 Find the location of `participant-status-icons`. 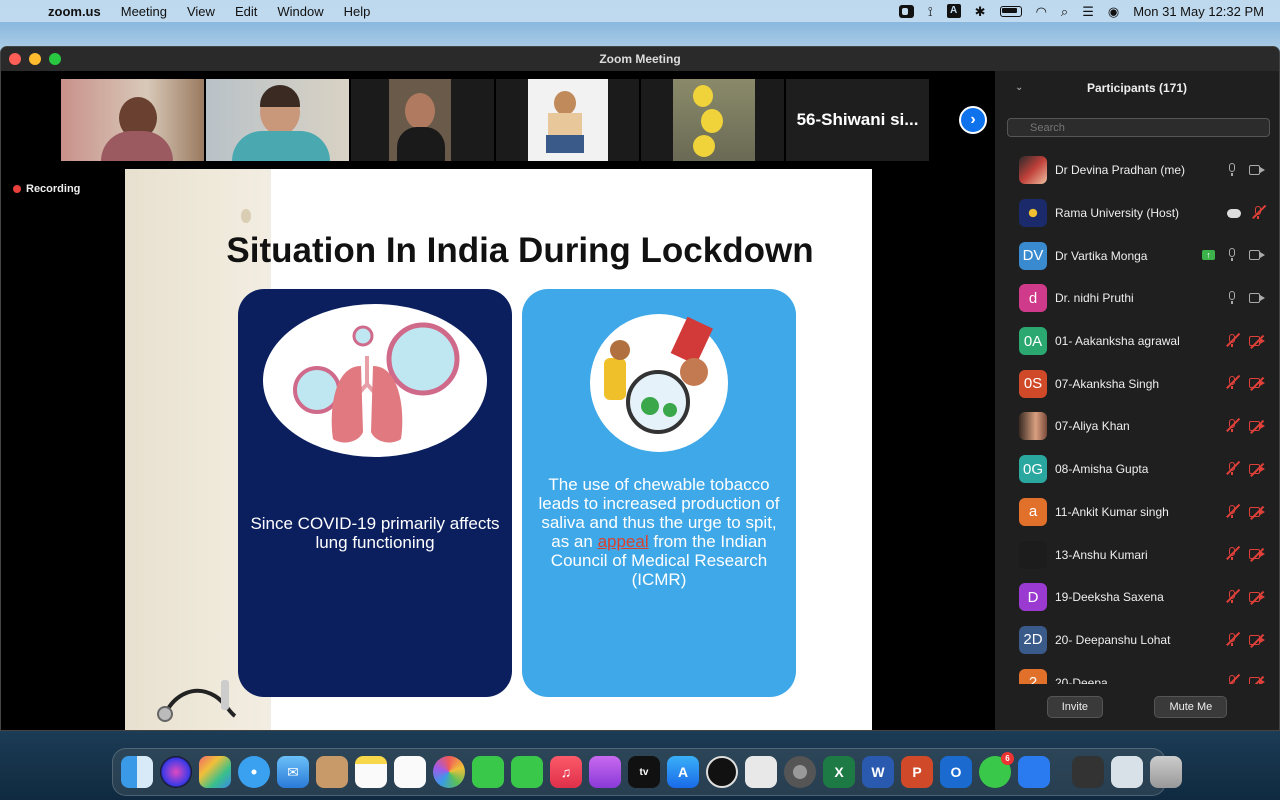

participant-status-icons is located at coordinates (1245, 468).